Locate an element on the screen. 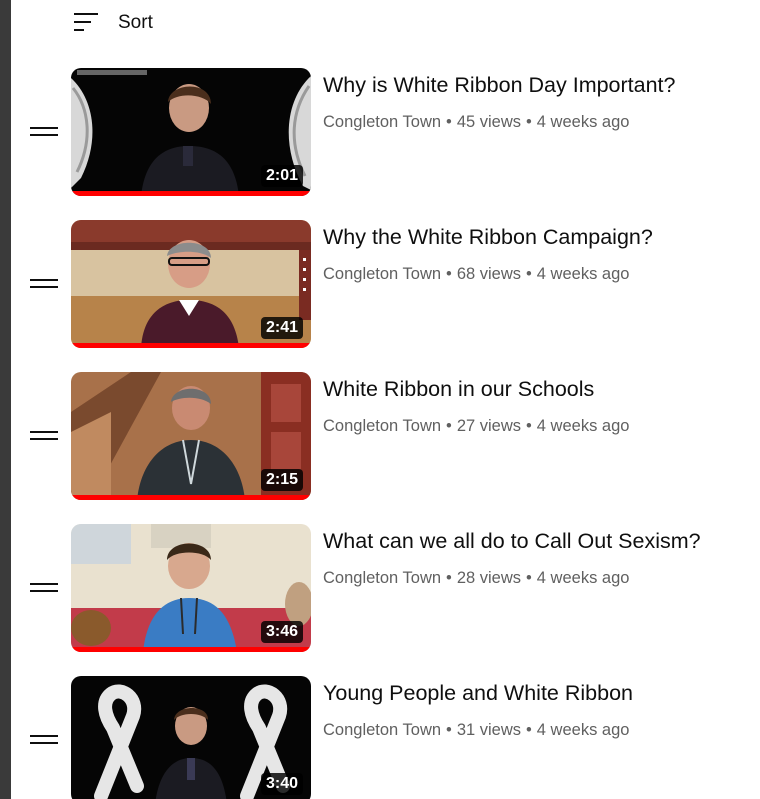 This screenshot has width=760, height=799. sort-button: Sort is located at coordinates (111, 23).